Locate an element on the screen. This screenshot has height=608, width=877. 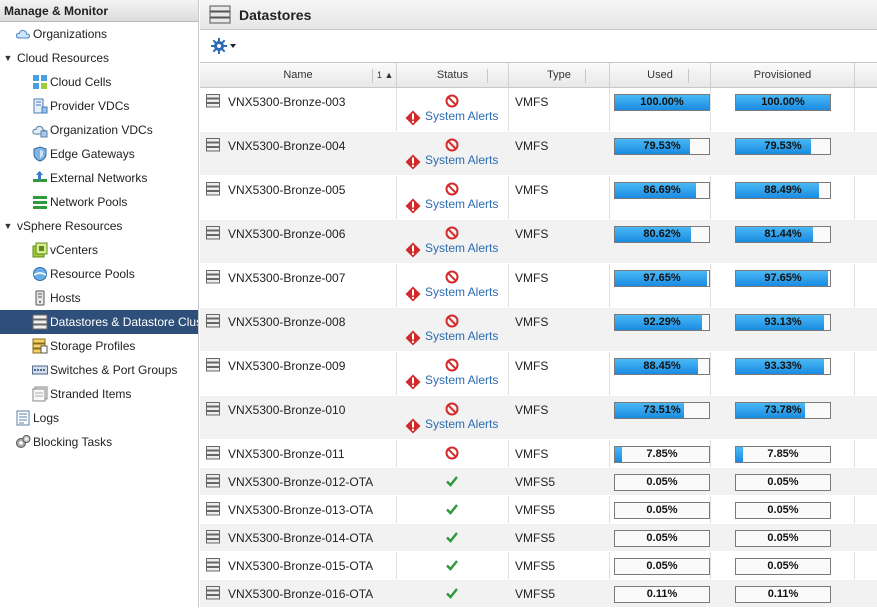
table-row: VNX5300-Bronze-011VMFS7.85%7.85% is located at coordinates (538, 454).